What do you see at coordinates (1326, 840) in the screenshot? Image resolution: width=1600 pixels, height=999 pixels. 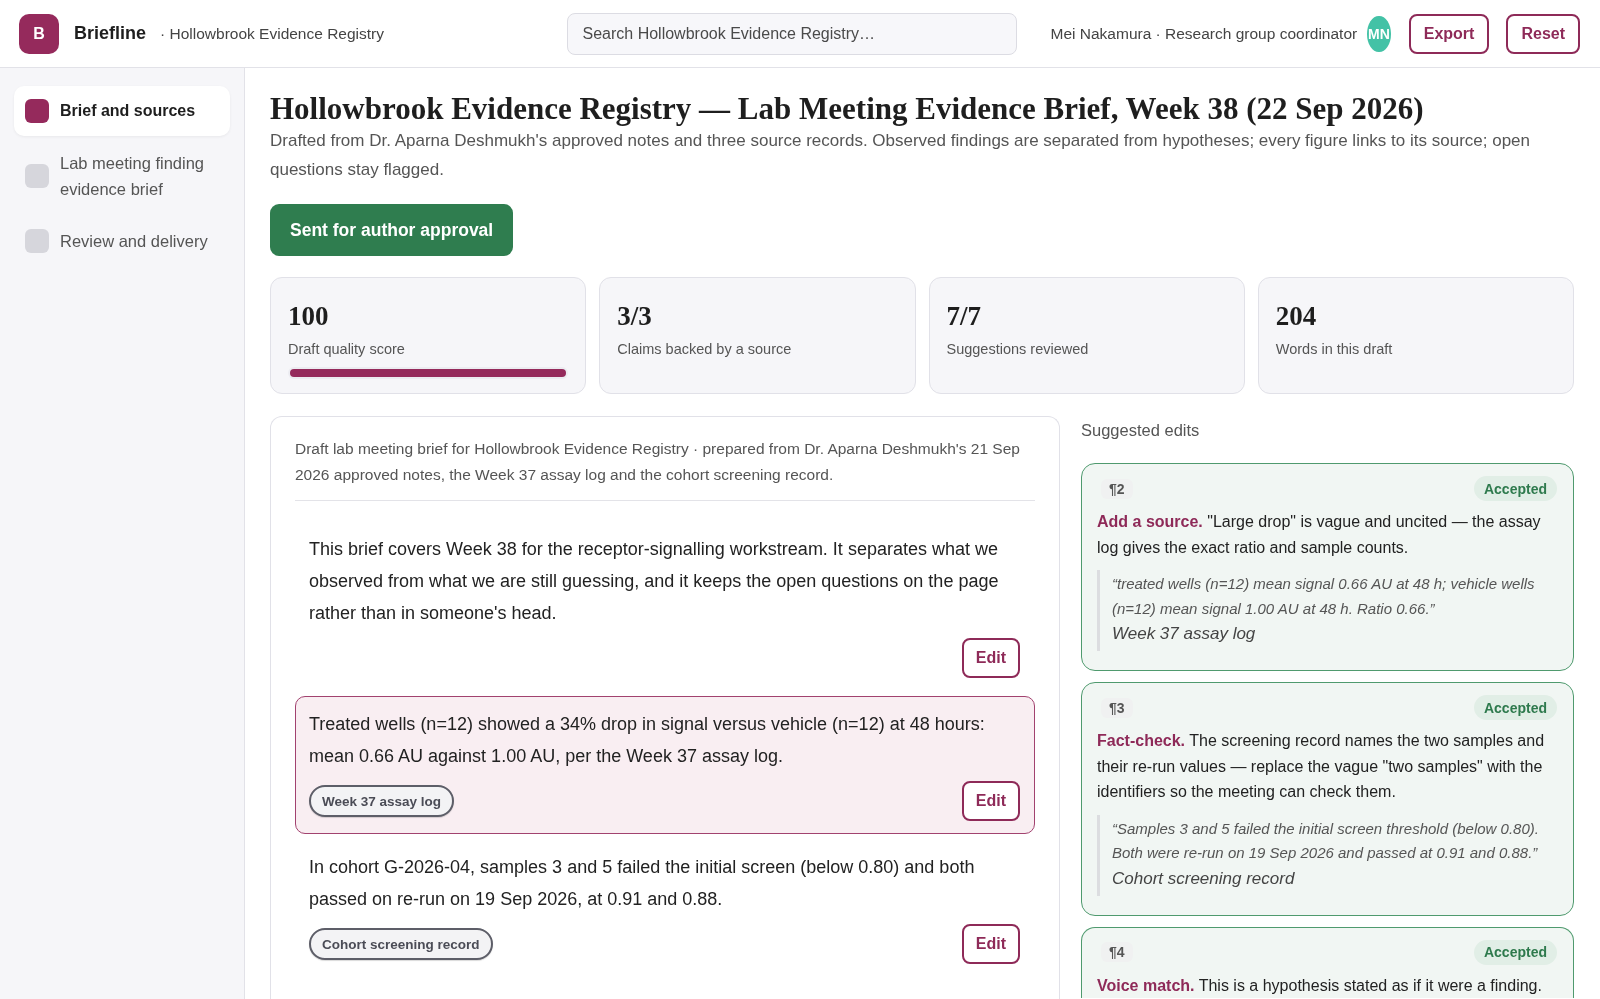 I see `quote-text: “Samples 3 and 5 failed the initial screen threshold (below 0.80). Both were re-run on 19 Sep 2026 and passed at 0.91 and 0.88.”` at bounding box center [1326, 840].